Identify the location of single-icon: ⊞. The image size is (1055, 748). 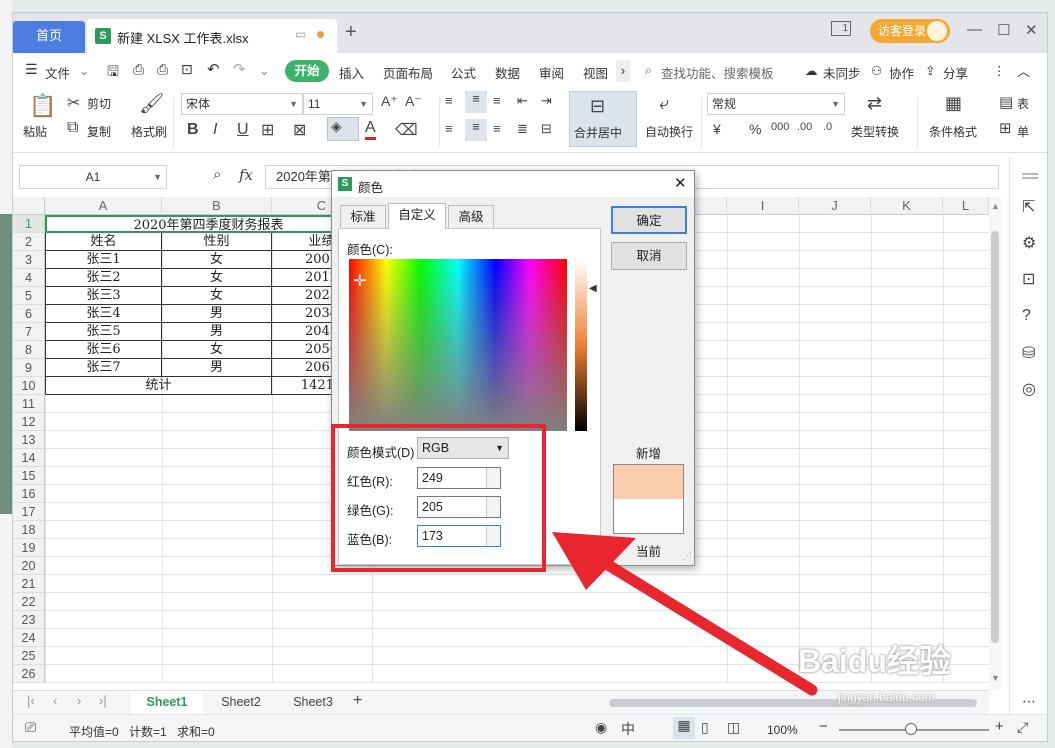
(1005, 128).